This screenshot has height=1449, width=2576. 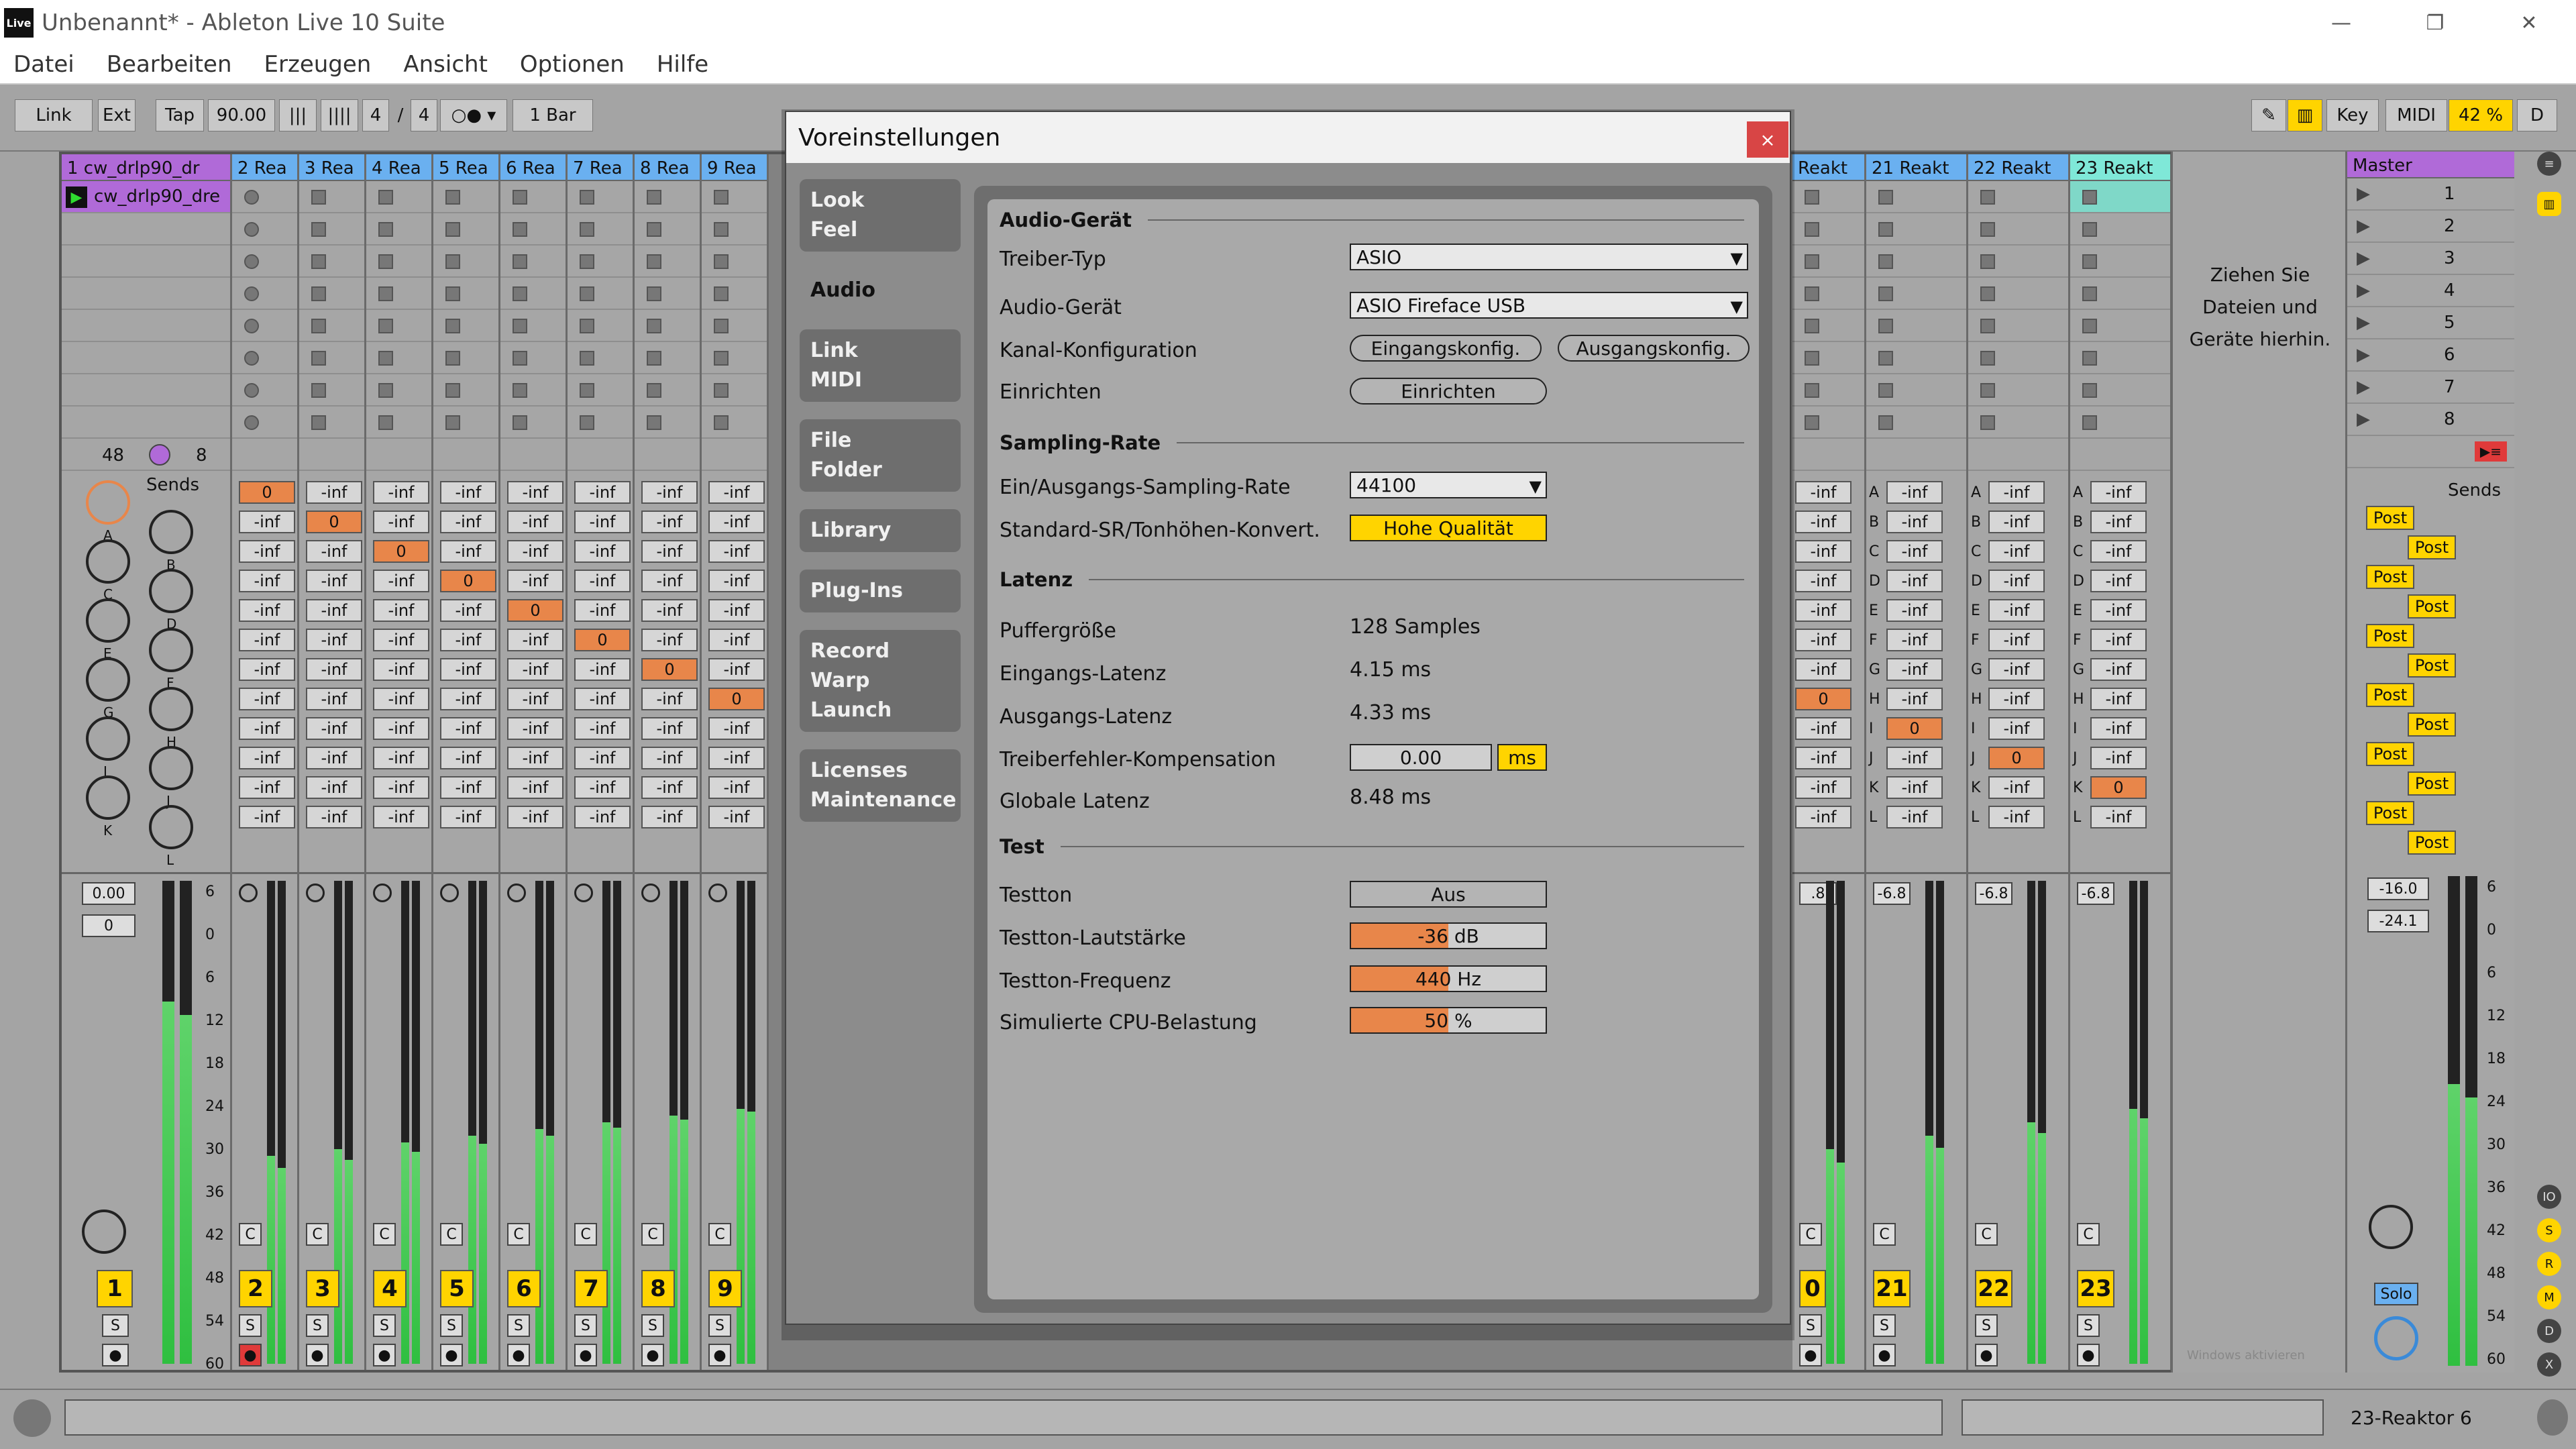 What do you see at coordinates (115, 1288) in the screenshot?
I see `track-activator: 1` at bounding box center [115, 1288].